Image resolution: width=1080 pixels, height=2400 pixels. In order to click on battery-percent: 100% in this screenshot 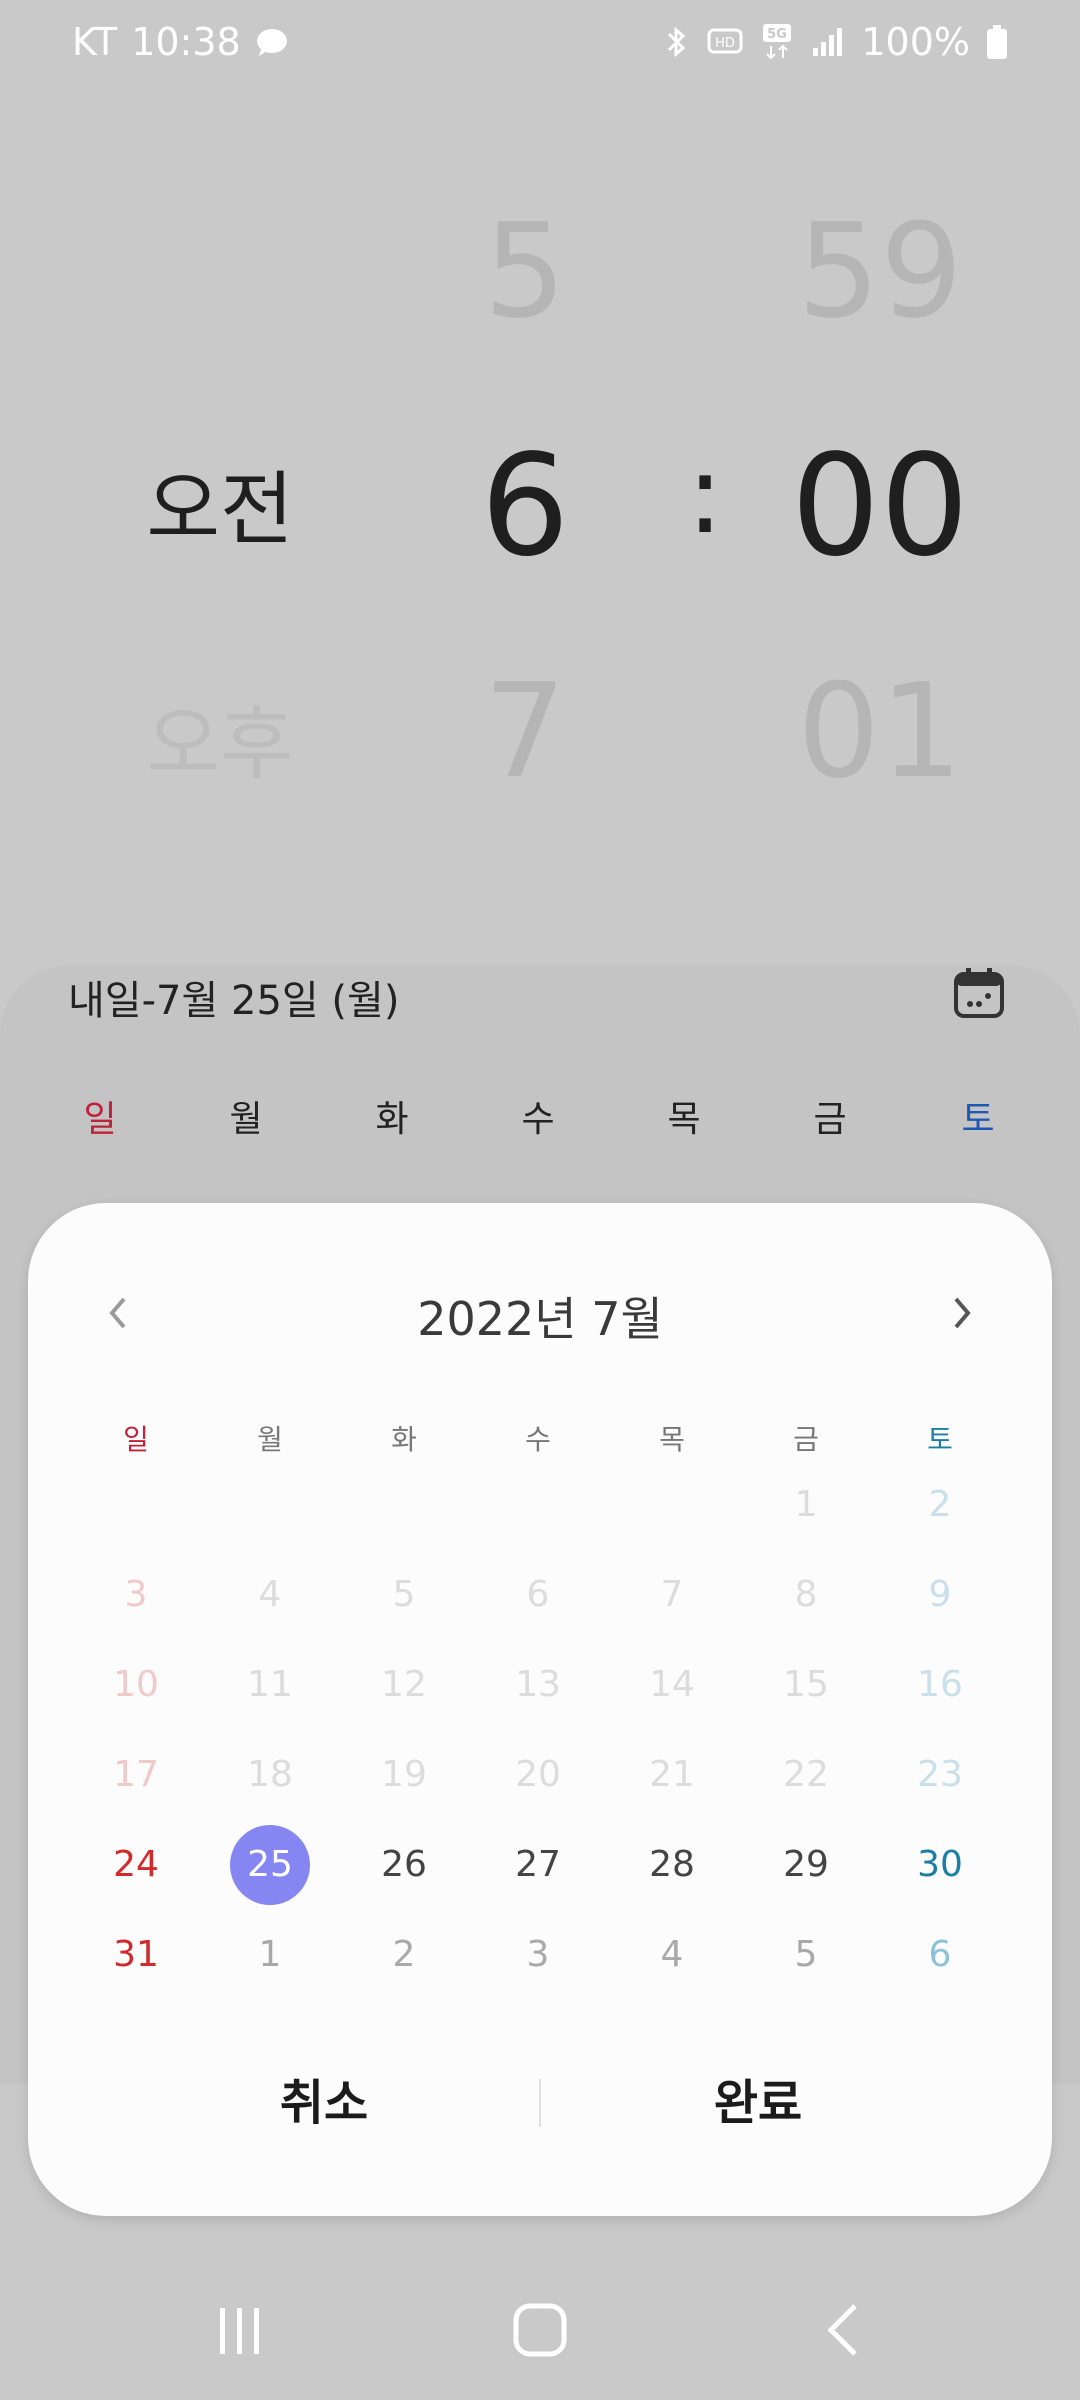, I will do `click(915, 42)`.